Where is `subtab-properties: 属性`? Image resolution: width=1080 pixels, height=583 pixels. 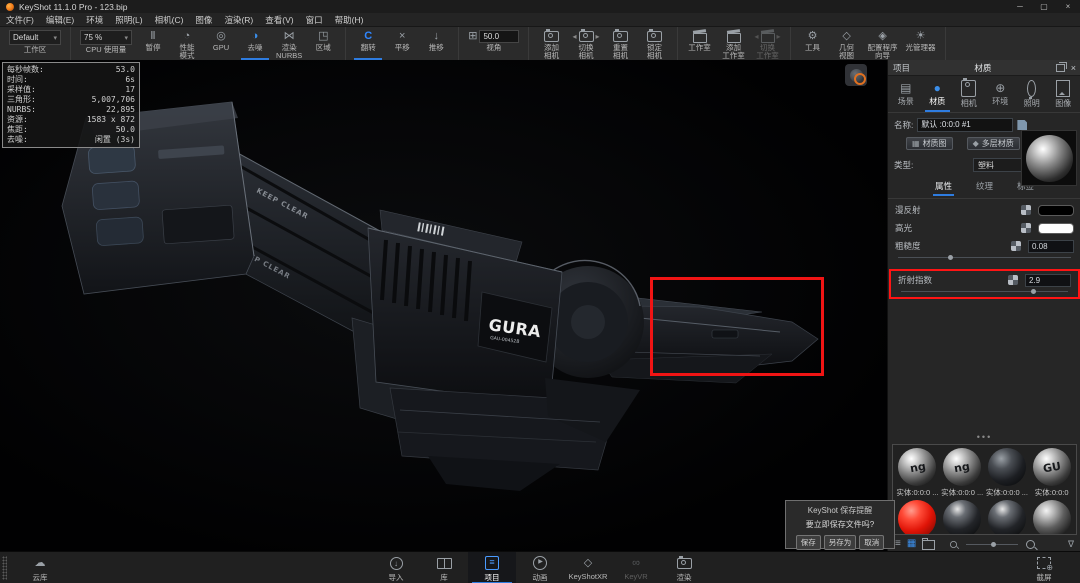
subtab-properties: 属性 is located at coordinates (943, 188).